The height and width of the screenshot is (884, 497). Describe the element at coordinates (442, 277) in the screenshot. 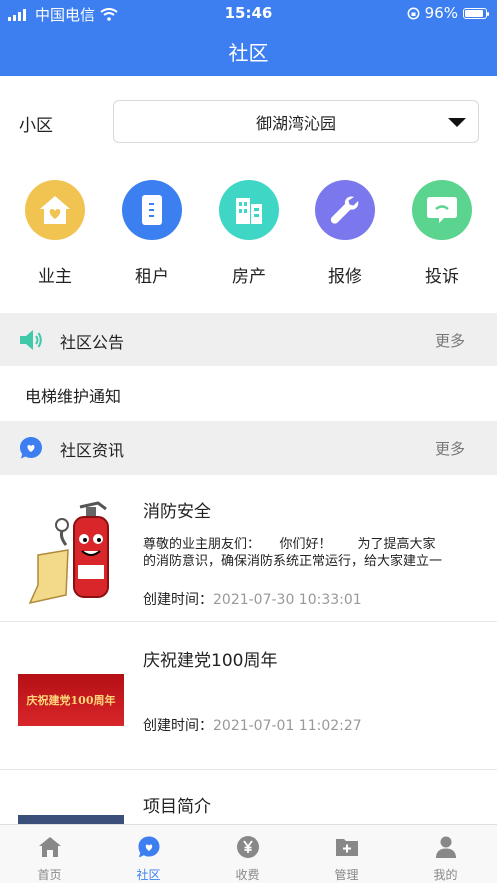

I see `quick-action-label: 投诉` at that location.